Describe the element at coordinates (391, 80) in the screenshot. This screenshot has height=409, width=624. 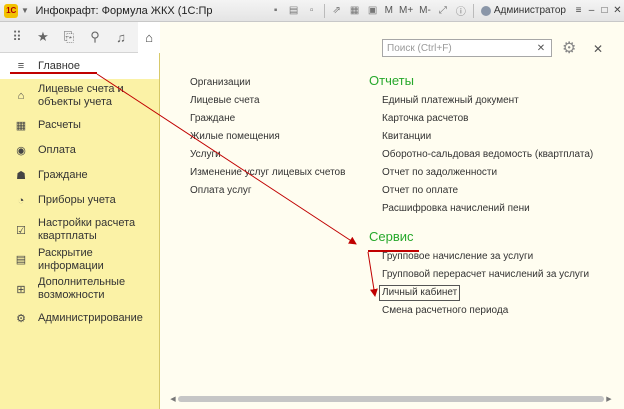
I see `reports-title: Отчеты` at that location.